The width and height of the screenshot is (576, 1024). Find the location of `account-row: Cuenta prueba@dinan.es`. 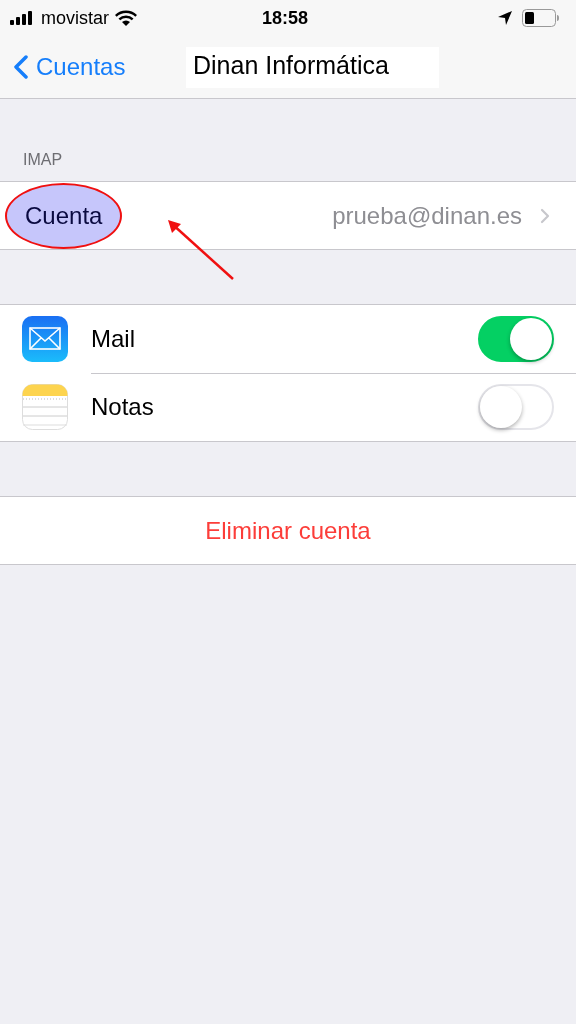

account-row: Cuenta prueba@dinan.es is located at coordinates (288, 215).